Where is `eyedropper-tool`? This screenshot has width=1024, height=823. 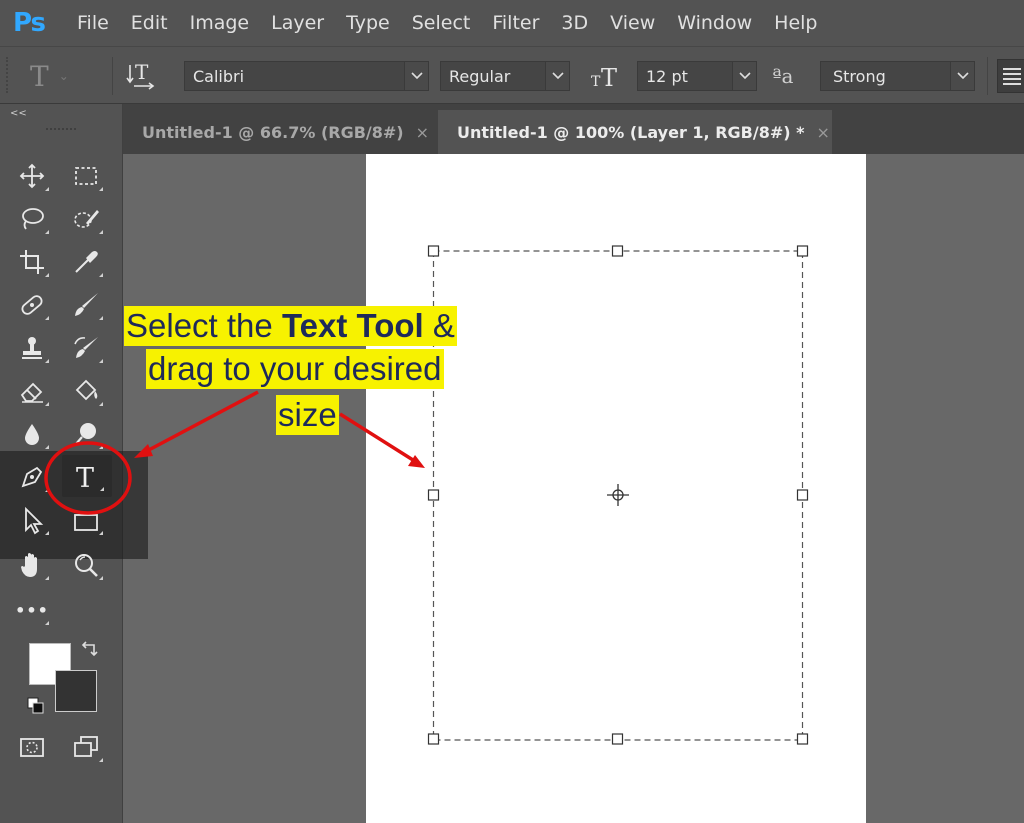
eyedropper-tool is located at coordinates (86, 262).